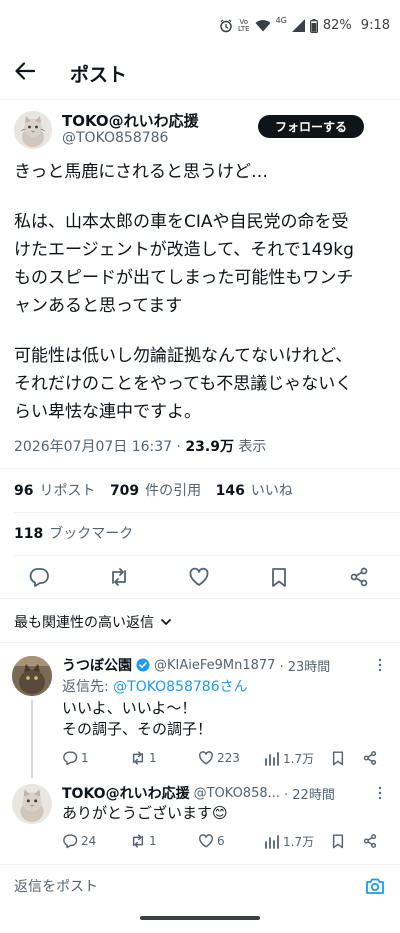 The width and height of the screenshot is (400, 933). What do you see at coordinates (214, 665) in the screenshot?
I see `reply-author-handle: @KIAieFe9Mn1877` at bounding box center [214, 665].